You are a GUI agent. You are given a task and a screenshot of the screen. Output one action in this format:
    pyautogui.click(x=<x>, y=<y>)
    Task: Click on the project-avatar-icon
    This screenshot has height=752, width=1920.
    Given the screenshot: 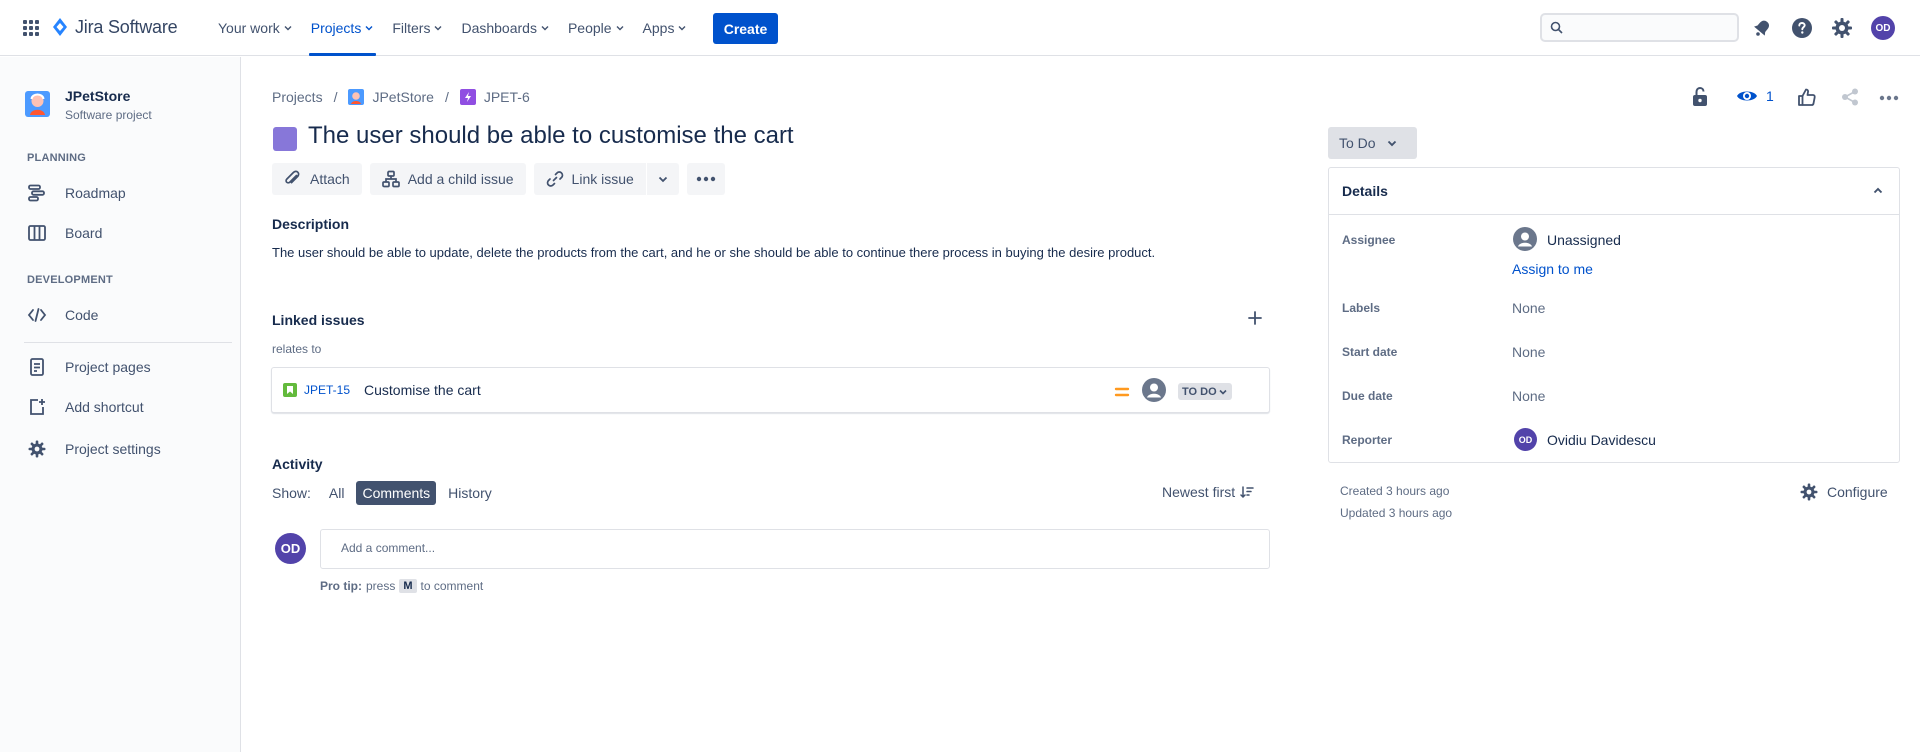 What is the action you would take?
    pyautogui.click(x=37, y=104)
    